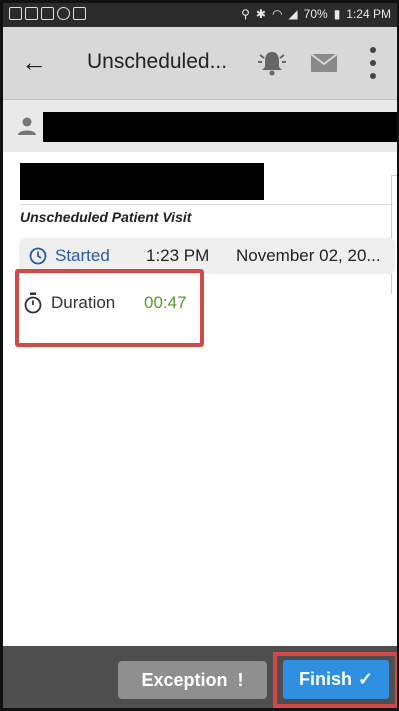  What do you see at coordinates (27, 126) in the screenshot?
I see `person-icon` at bounding box center [27, 126].